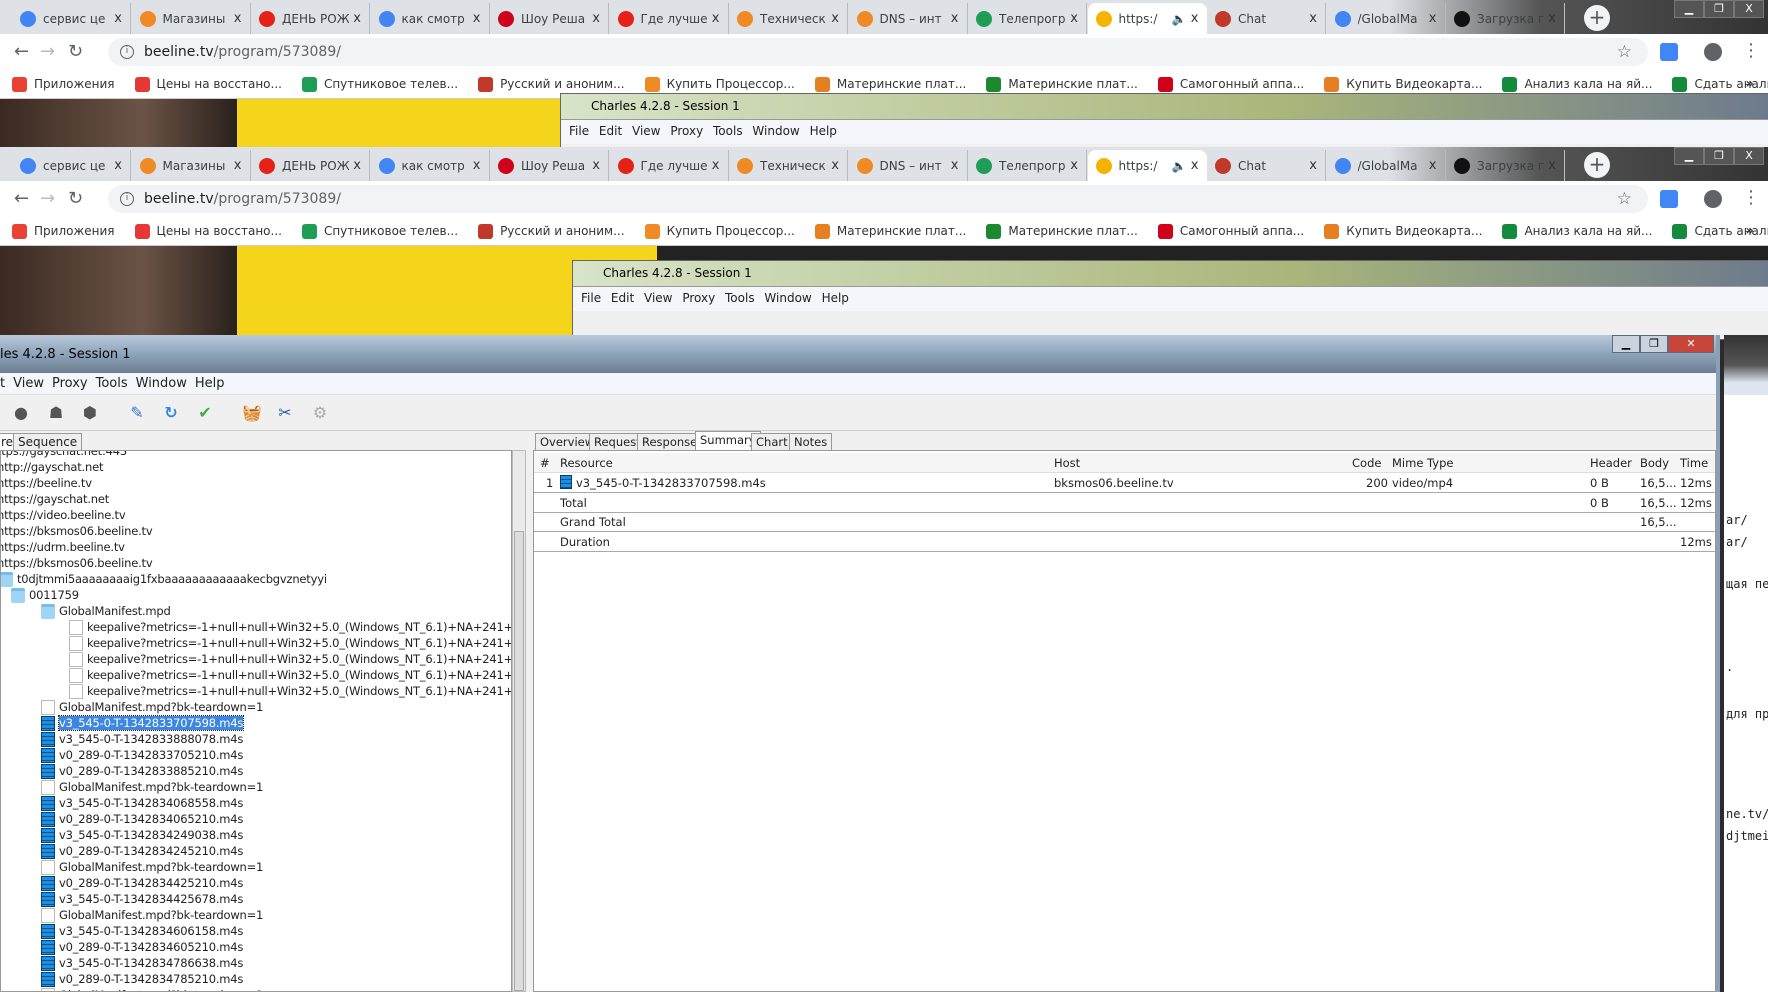  I want to click on tree-row: https://gayschat.net, so click(55, 499).